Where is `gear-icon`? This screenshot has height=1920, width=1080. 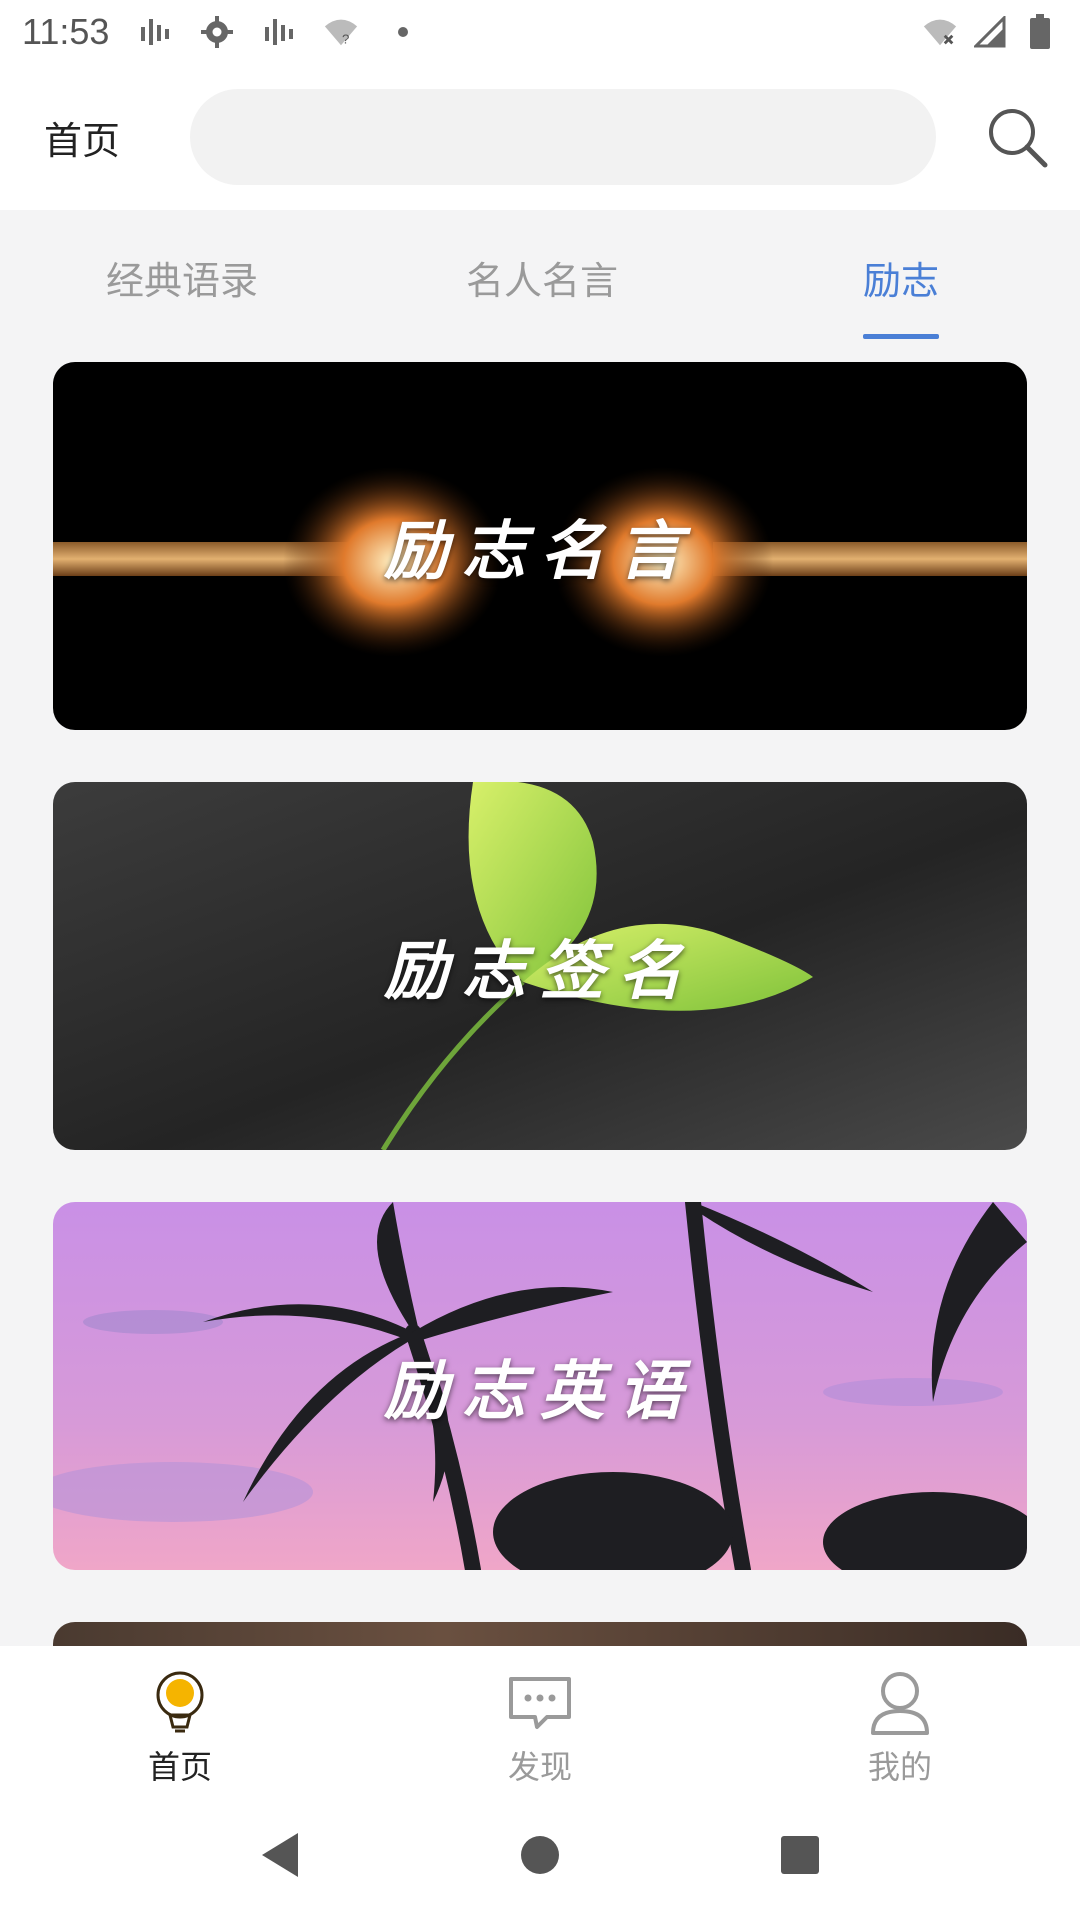
gear-icon is located at coordinates (217, 32).